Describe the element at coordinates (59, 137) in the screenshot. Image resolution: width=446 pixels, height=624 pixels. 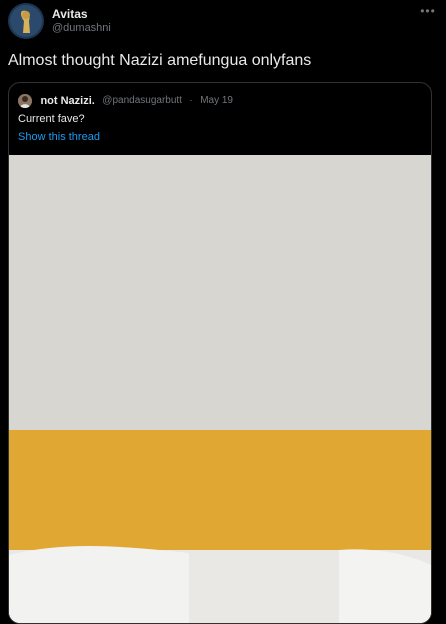
I see `show-thread-link: Show this thread` at that location.